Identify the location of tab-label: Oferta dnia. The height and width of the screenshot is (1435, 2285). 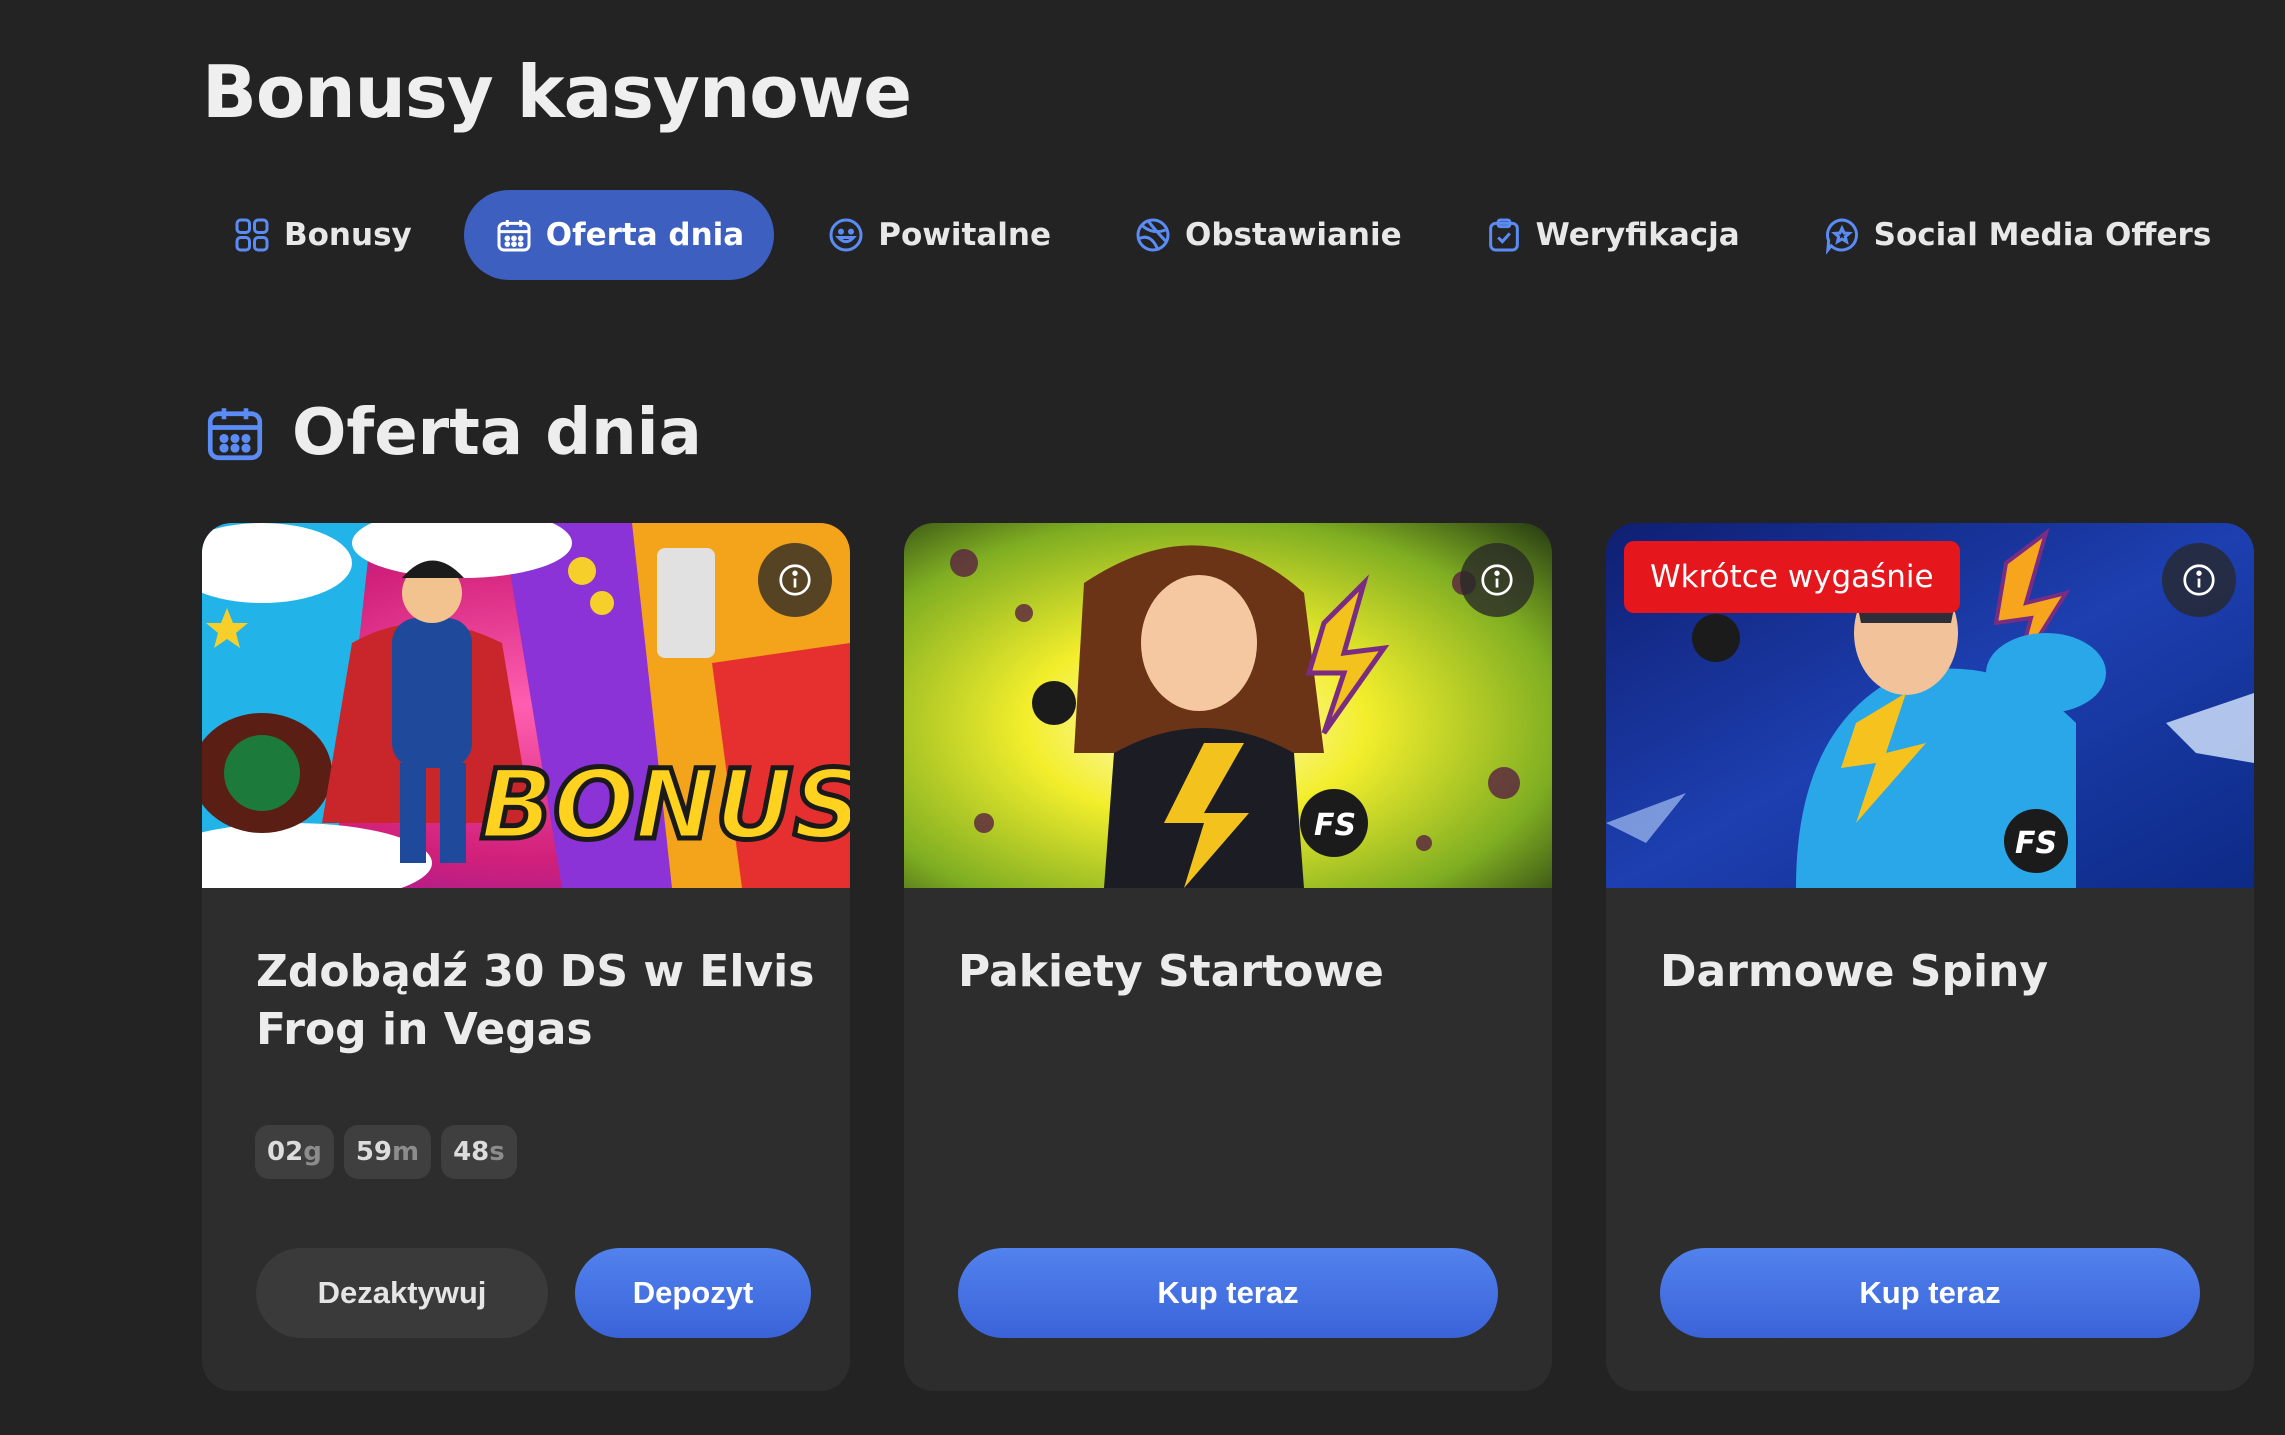
(645, 235).